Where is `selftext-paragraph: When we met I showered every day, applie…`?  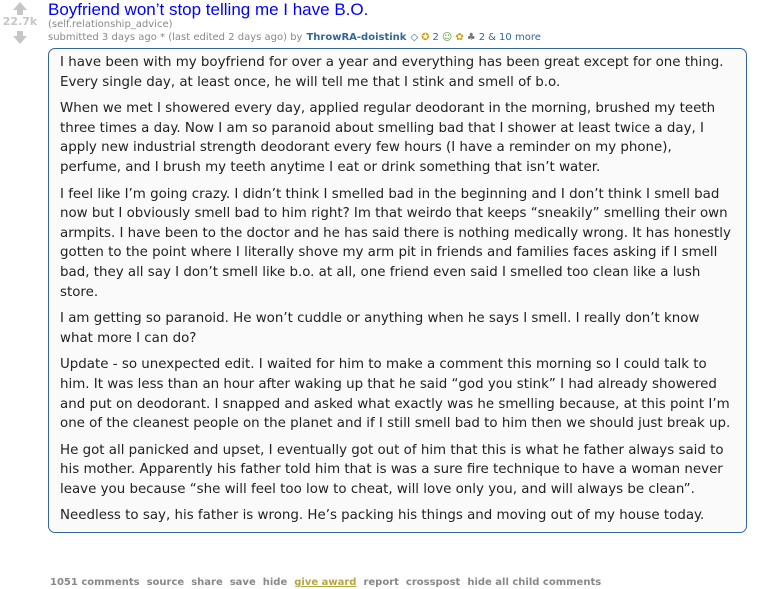 selftext-paragraph: When we met I showered every day, applie… is located at coordinates (388, 138).